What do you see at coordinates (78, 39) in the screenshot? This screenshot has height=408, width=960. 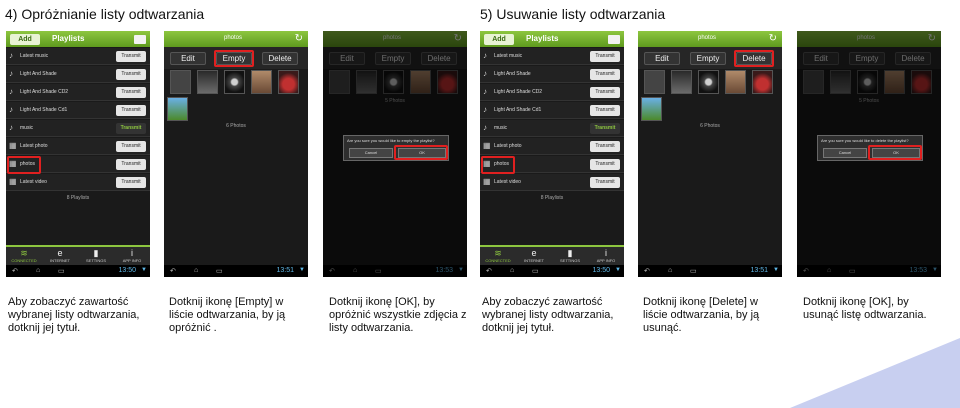 I see `playlists-header: Add Playlists` at bounding box center [78, 39].